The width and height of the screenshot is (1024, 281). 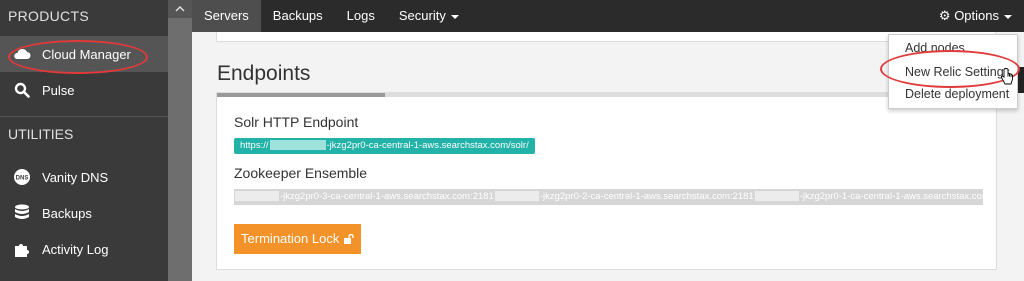 I want to click on sidebar-item-vanity-dns: DNS Vanity DNS, so click(x=84, y=177).